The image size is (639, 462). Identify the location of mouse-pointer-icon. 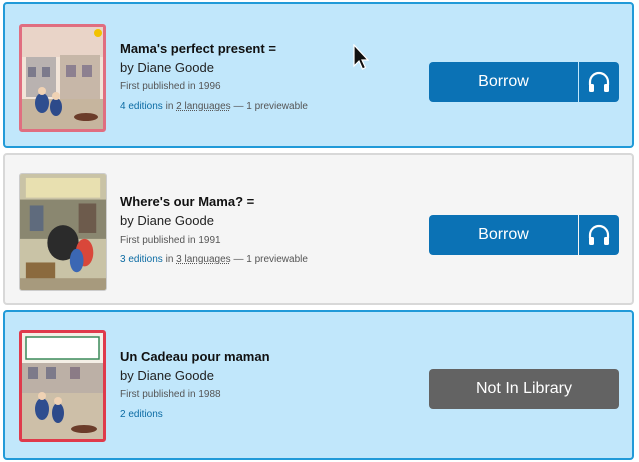
(361, 57).